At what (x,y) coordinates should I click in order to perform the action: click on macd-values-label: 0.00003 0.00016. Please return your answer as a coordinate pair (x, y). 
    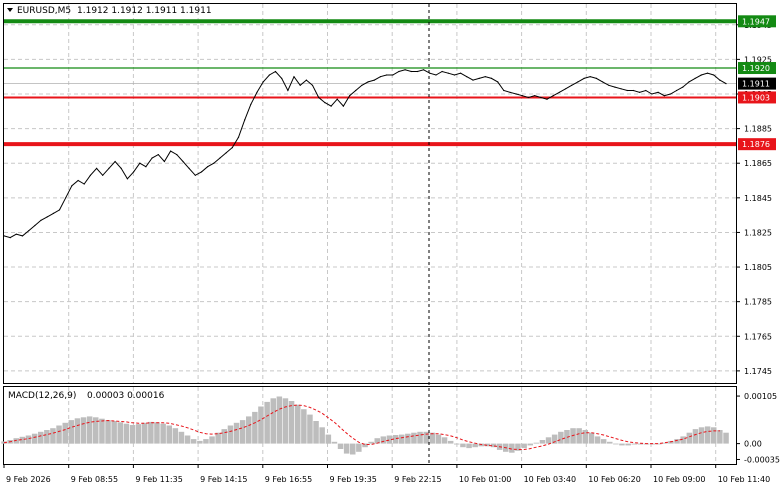
    Looking at the image, I should click on (126, 396).